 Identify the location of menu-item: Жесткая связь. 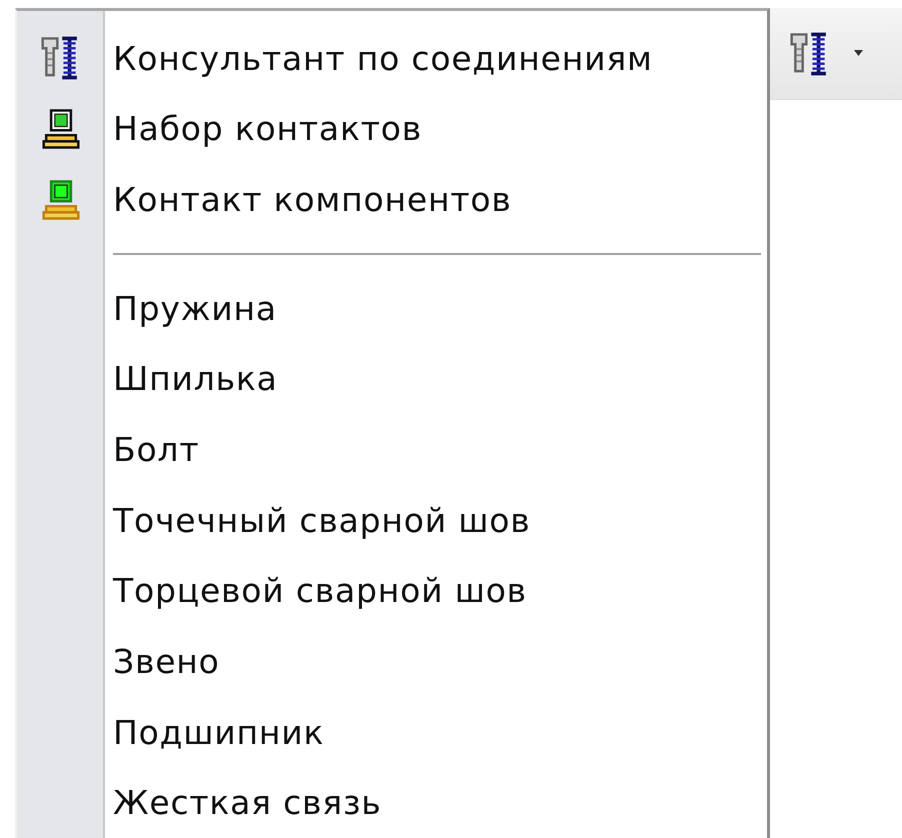
(247, 802).